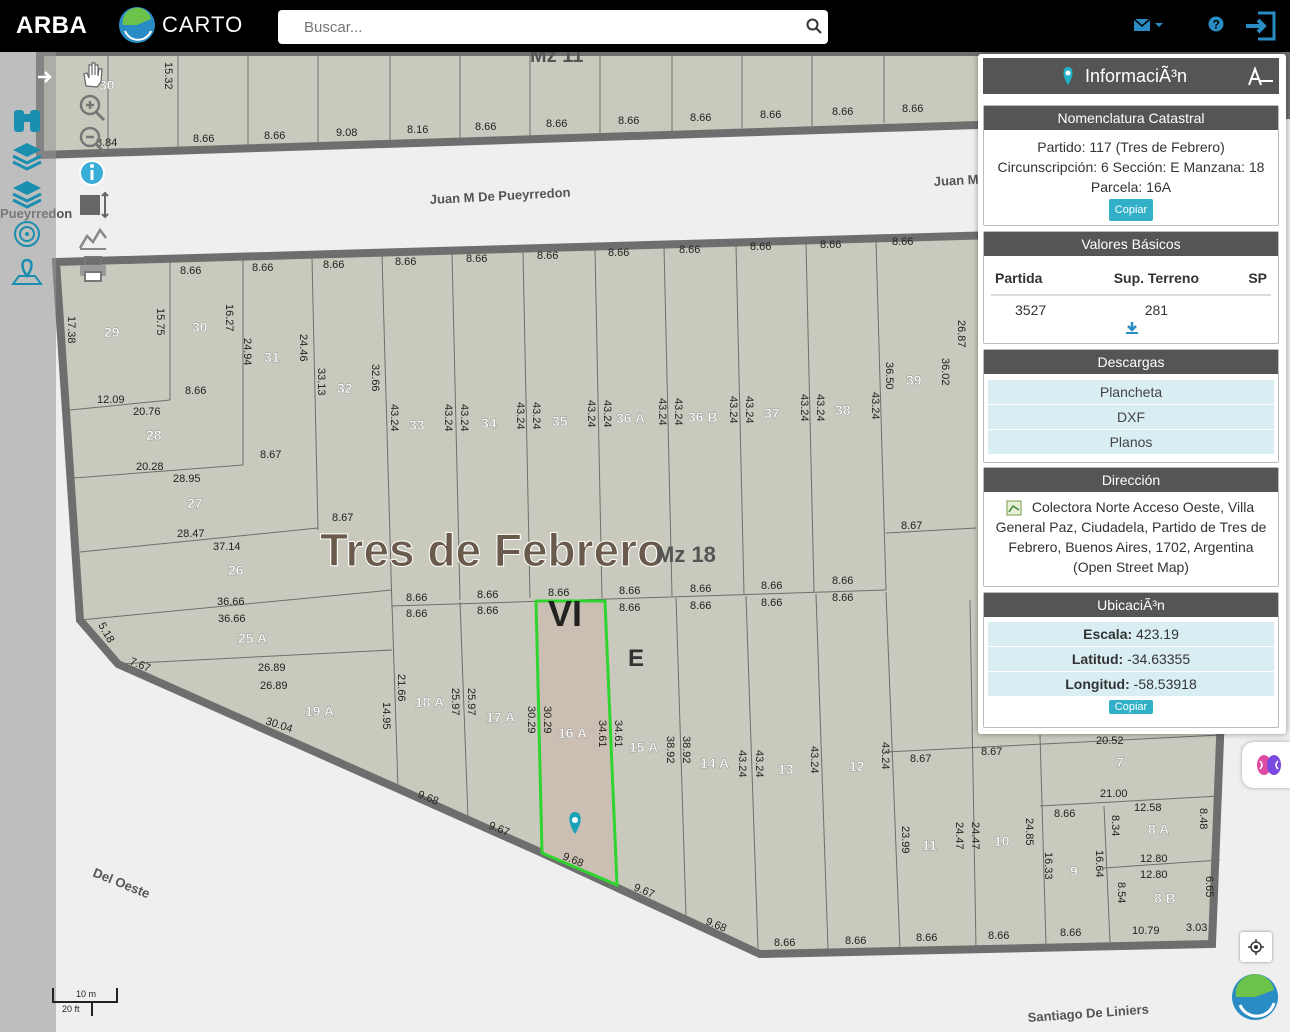  I want to click on district-label: Tres de Febrero, so click(492, 550).